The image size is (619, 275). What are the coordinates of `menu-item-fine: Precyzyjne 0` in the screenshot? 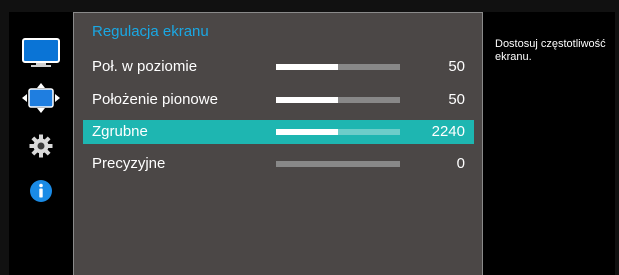 It's located at (278, 164).